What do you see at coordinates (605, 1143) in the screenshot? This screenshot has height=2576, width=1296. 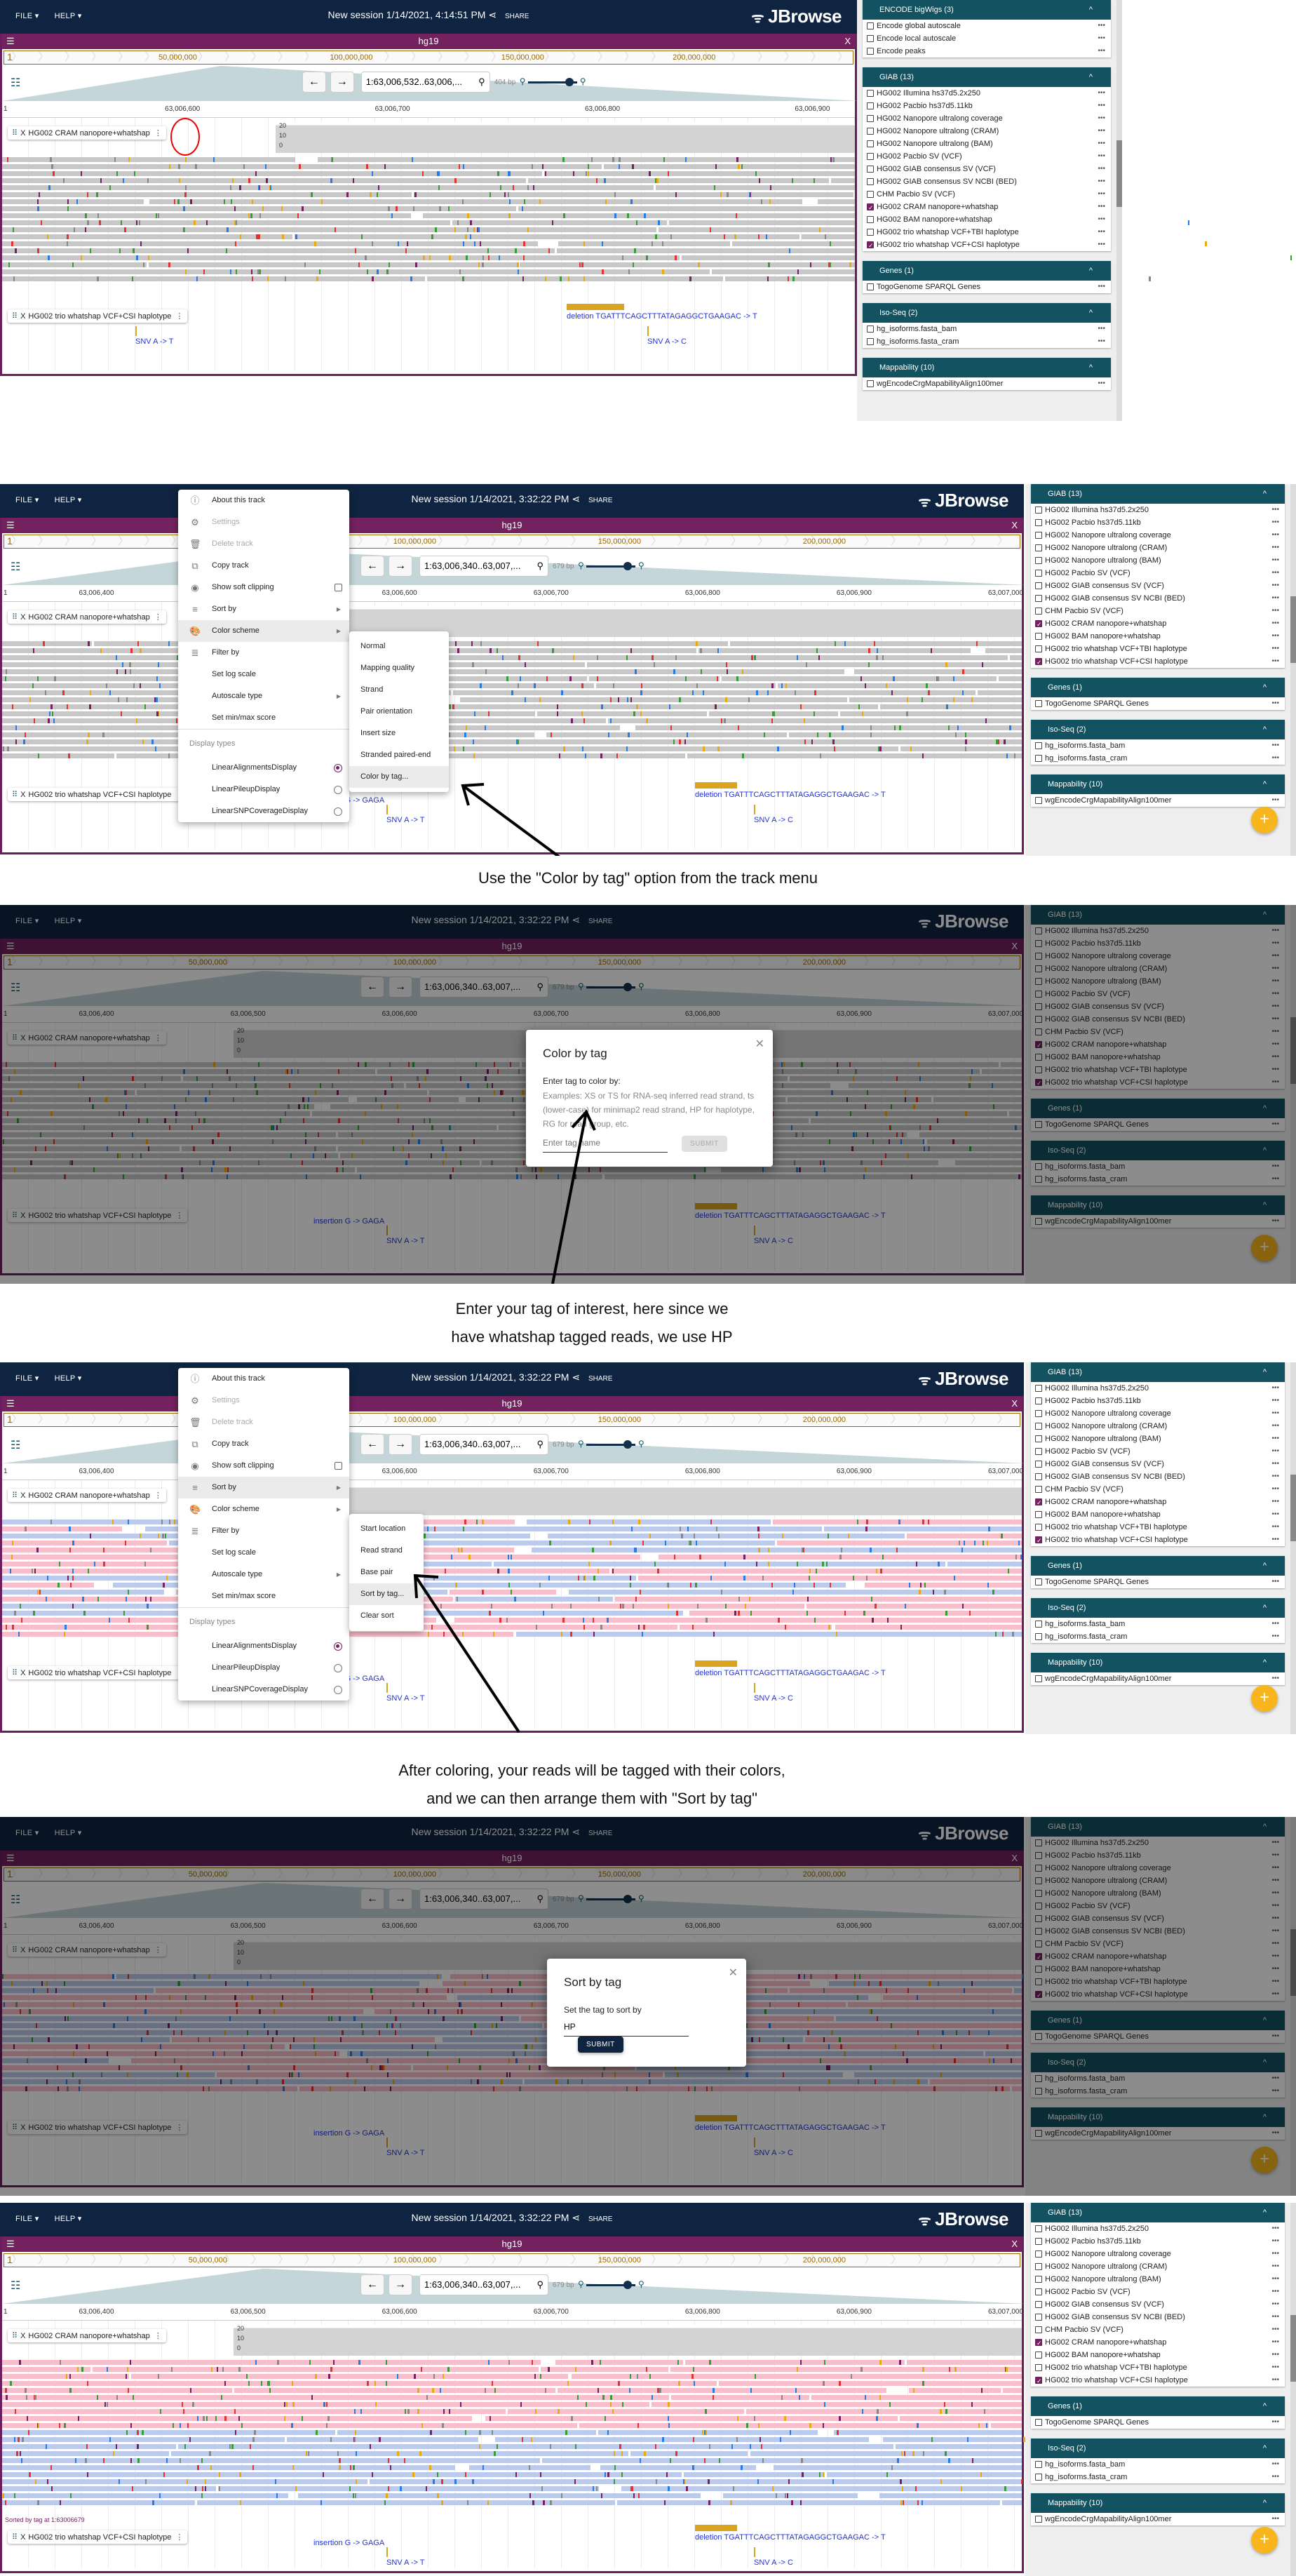 I see `tag-name-input` at bounding box center [605, 1143].